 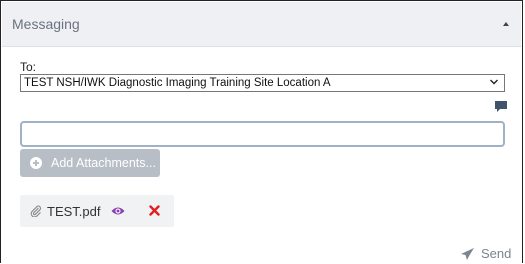 What do you see at coordinates (154, 210) in the screenshot?
I see `close-icon` at bounding box center [154, 210].